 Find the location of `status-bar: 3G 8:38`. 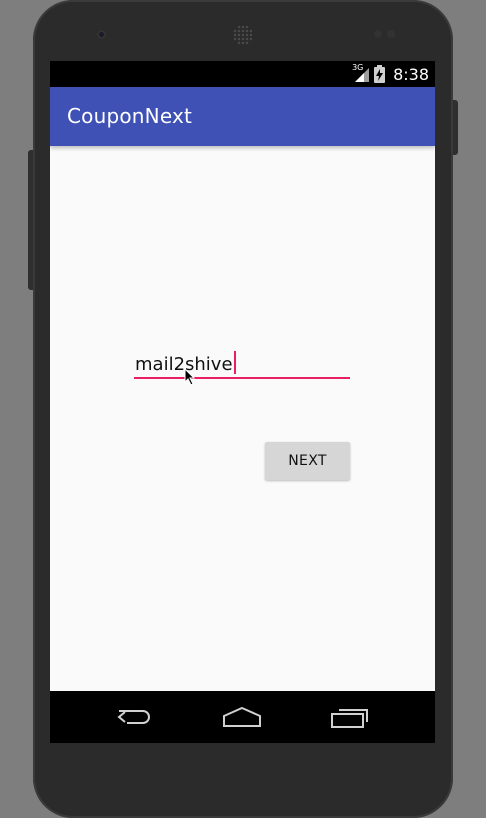

status-bar: 3G 8:38 is located at coordinates (242, 74).